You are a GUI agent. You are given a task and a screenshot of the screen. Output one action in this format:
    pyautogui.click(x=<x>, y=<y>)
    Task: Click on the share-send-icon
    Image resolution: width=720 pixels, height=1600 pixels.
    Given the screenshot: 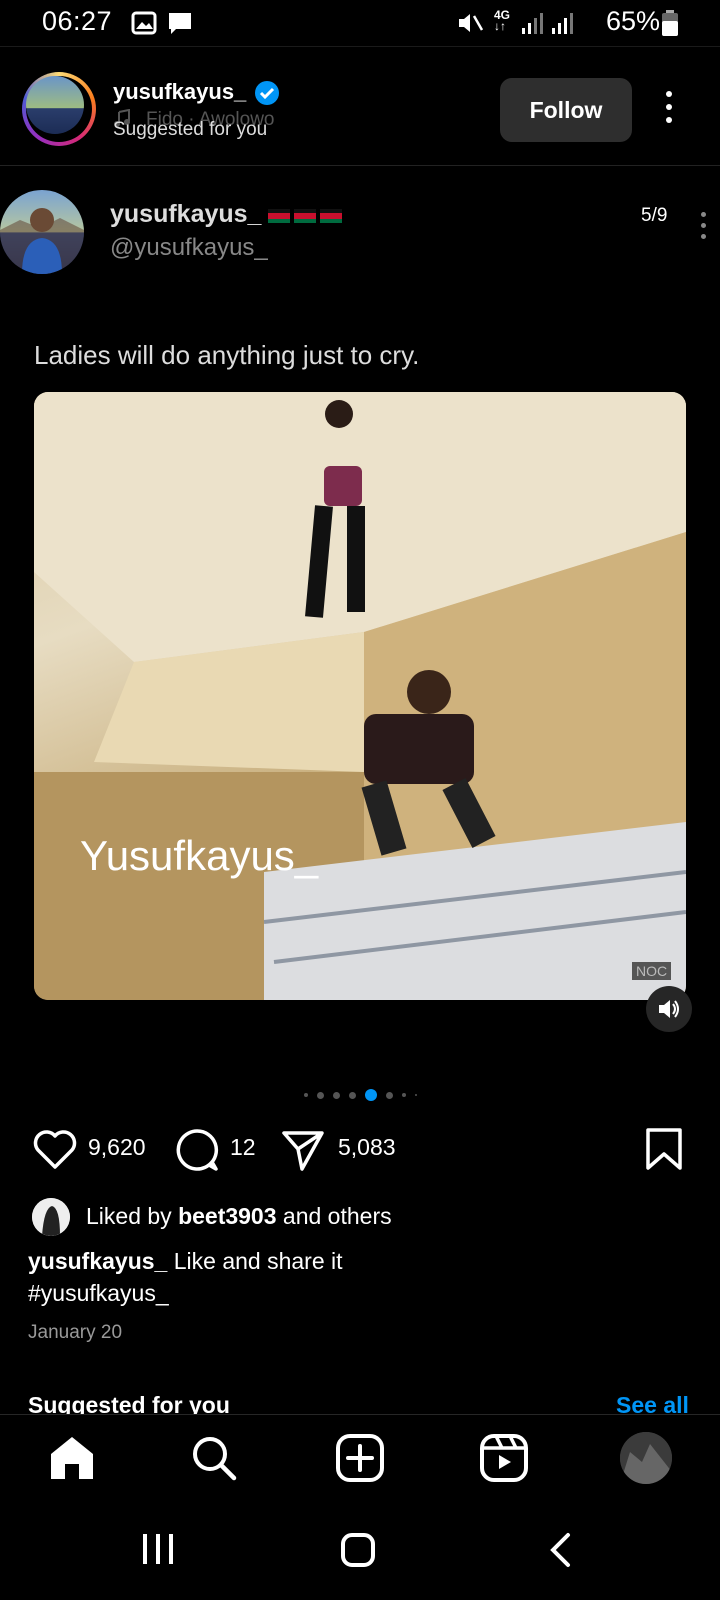 What is the action you would take?
    pyautogui.click(x=303, y=1150)
    